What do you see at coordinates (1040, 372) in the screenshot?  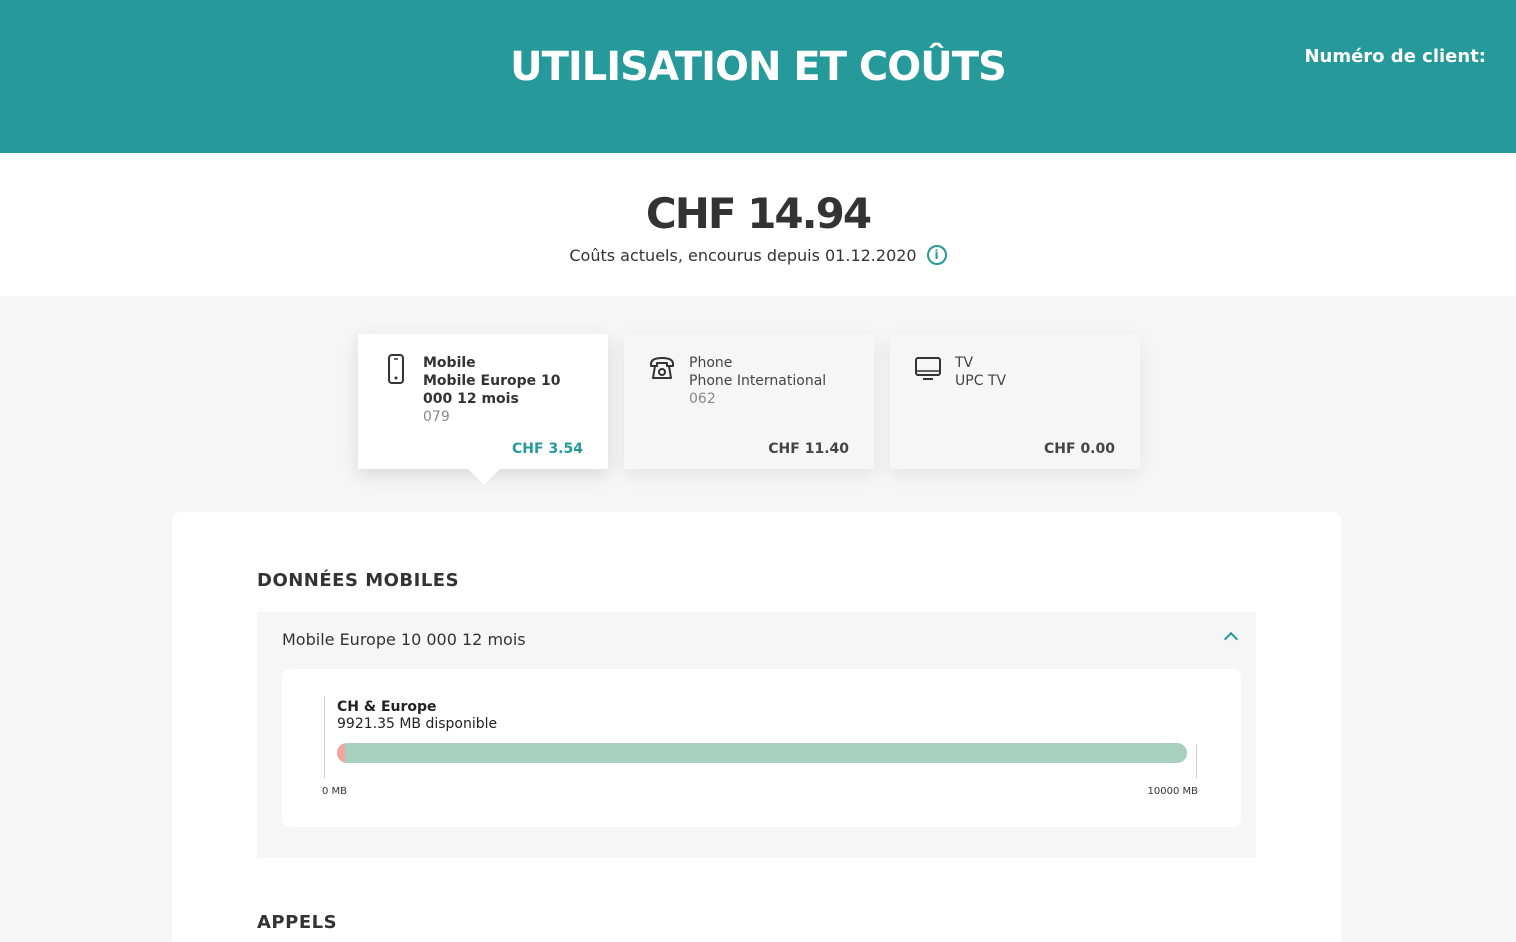 I see `card-text: TV UPC TV` at bounding box center [1040, 372].